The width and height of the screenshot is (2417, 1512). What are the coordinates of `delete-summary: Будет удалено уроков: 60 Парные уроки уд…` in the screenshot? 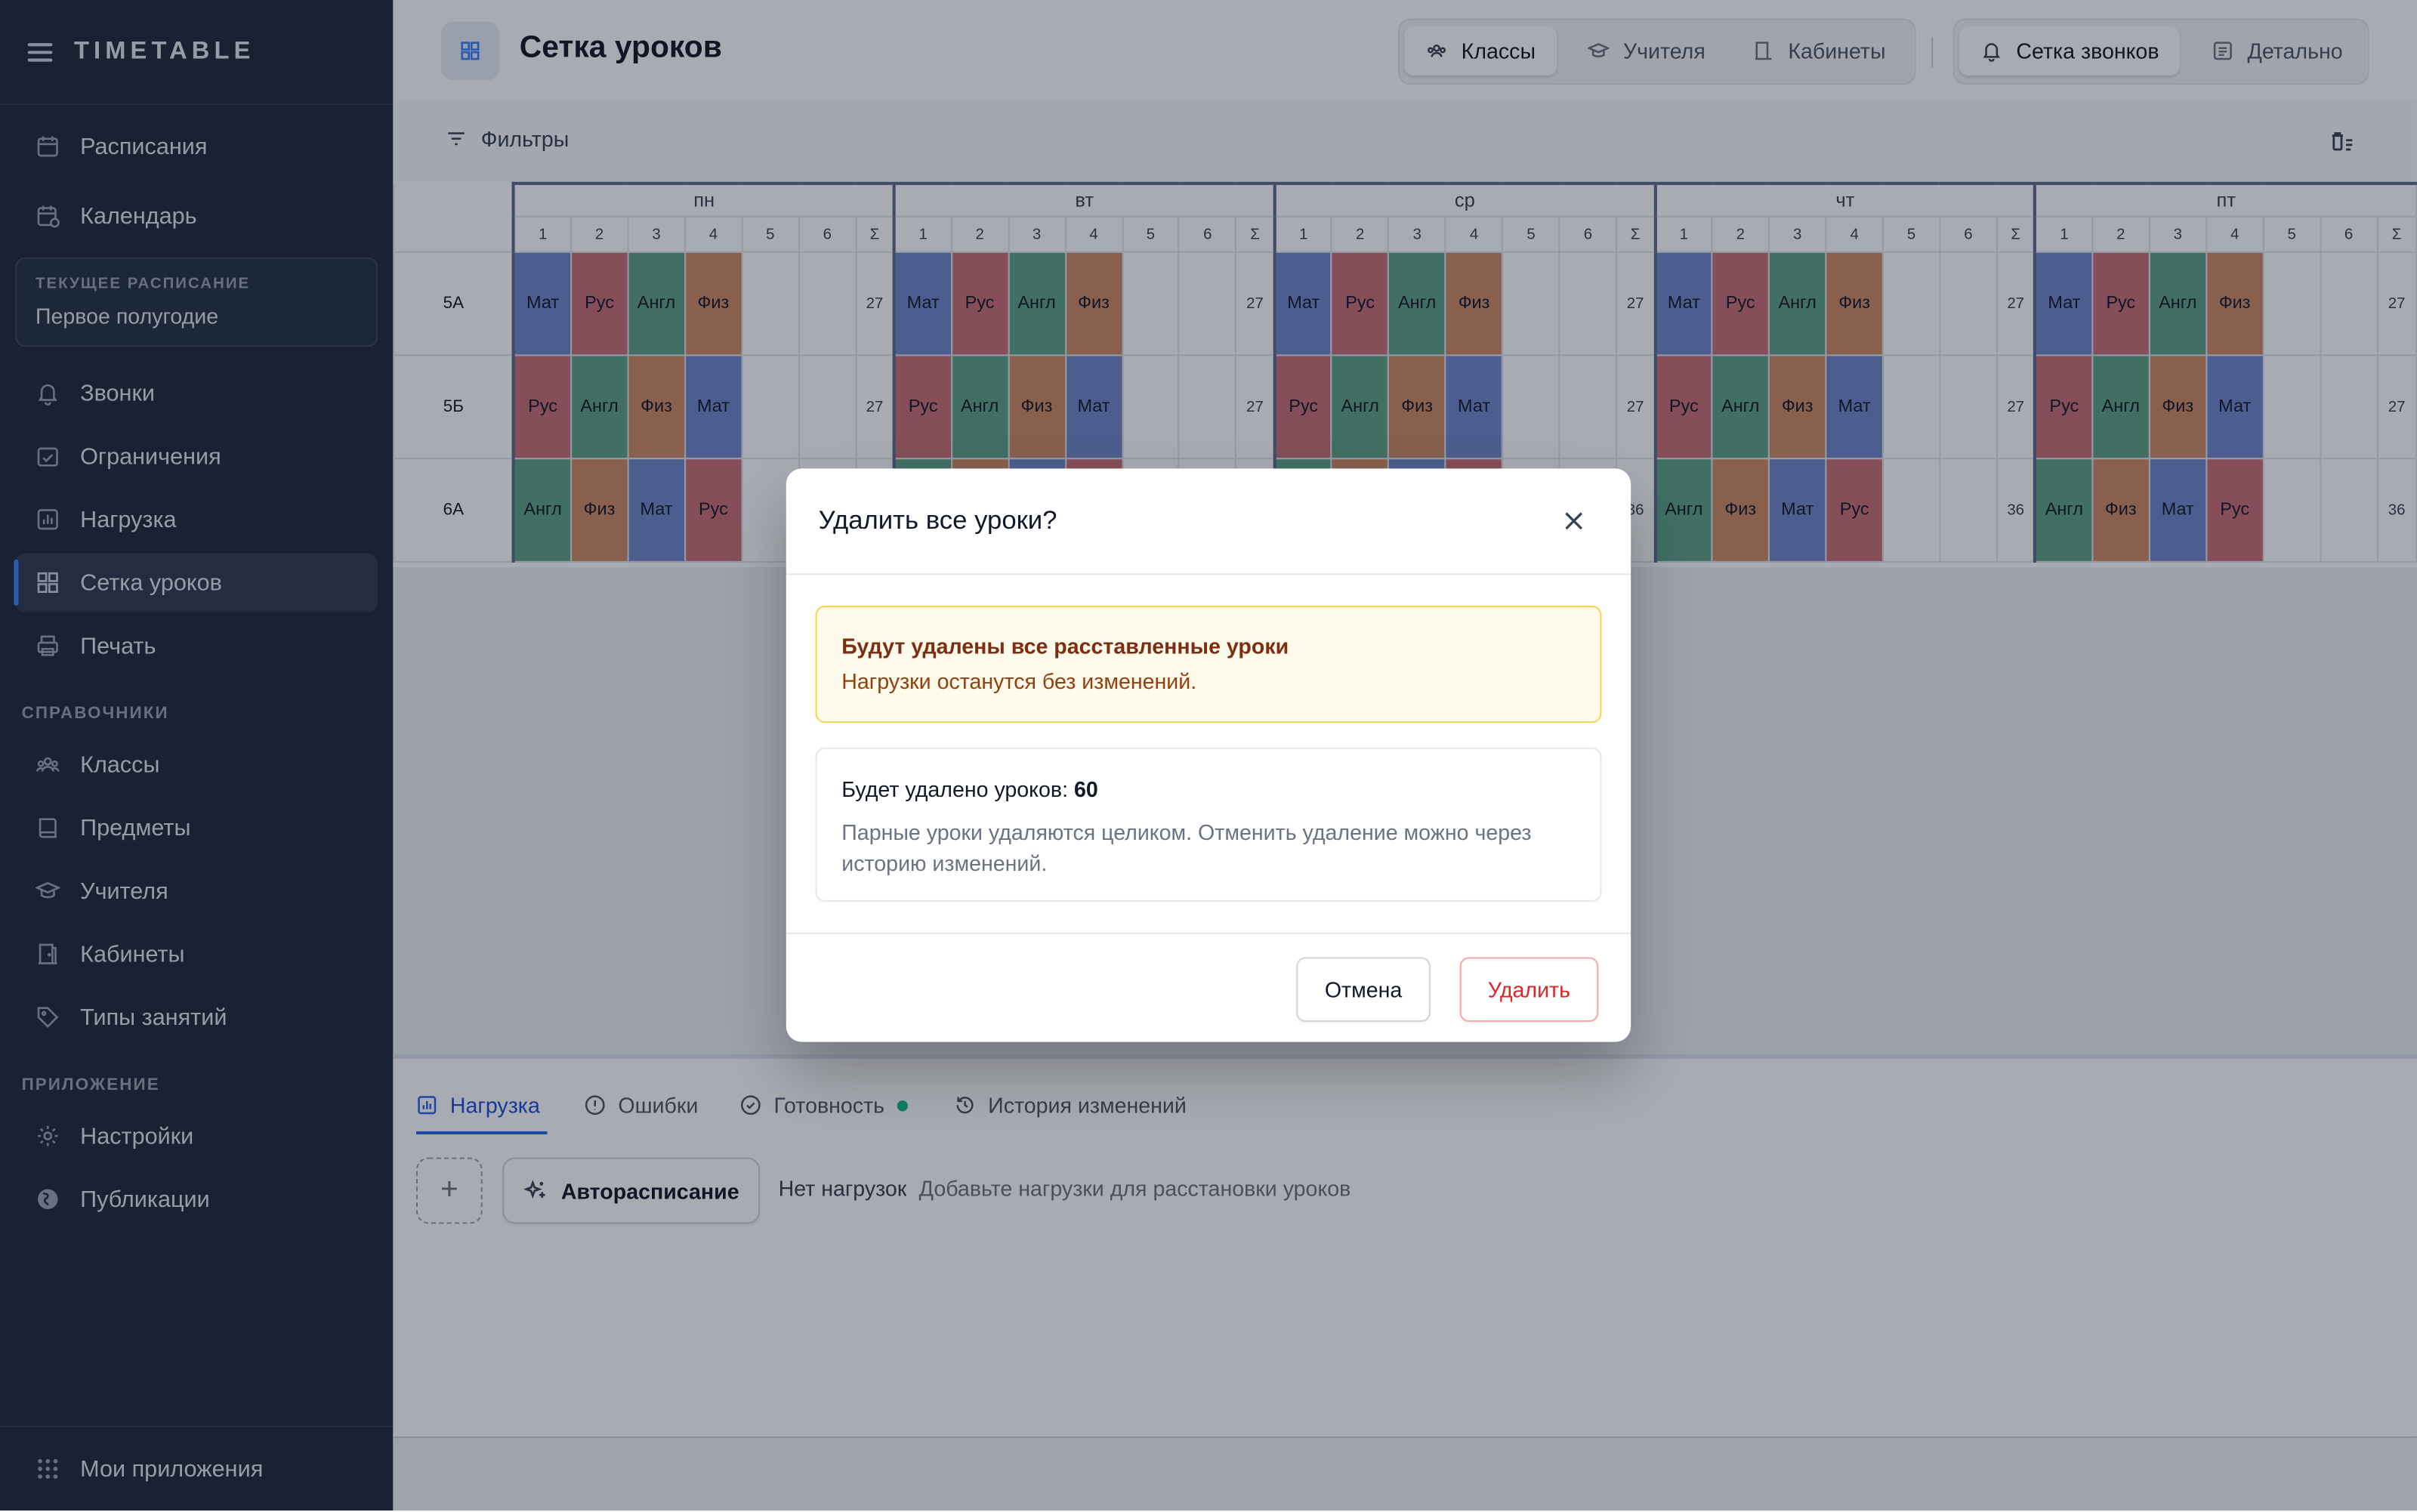 It's located at (1208, 824).